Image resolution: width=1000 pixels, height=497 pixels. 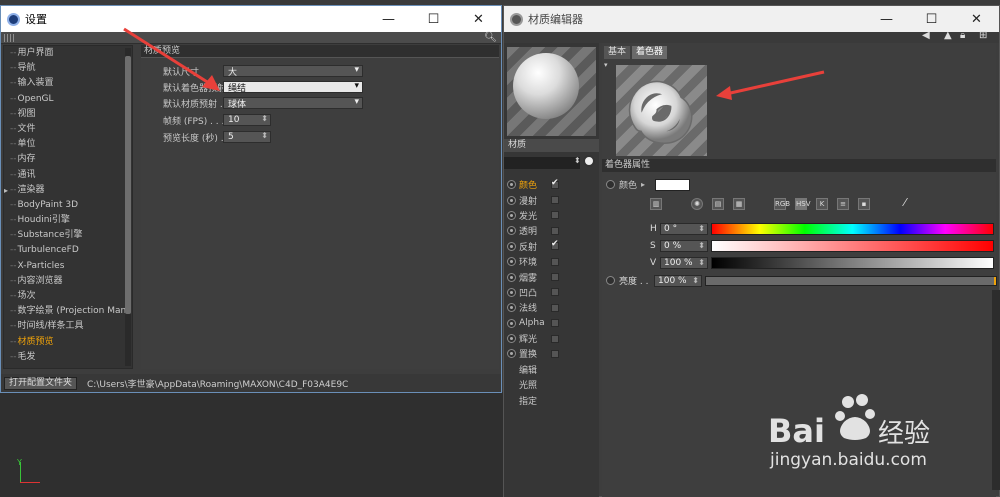 I want to click on color-wheel-icon: ✺, so click(x=697, y=204).